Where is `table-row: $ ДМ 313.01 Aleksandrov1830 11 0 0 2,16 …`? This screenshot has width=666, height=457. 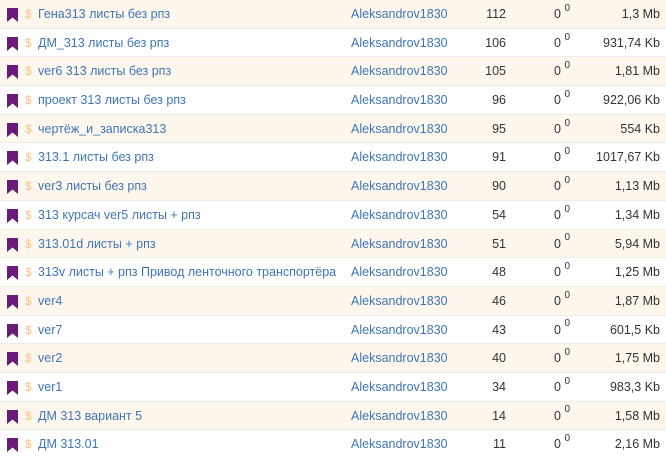
table-row: $ ДМ 313.01 Aleksandrov1830 11 0 0 2,16 … is located at coordinates (333, 443).